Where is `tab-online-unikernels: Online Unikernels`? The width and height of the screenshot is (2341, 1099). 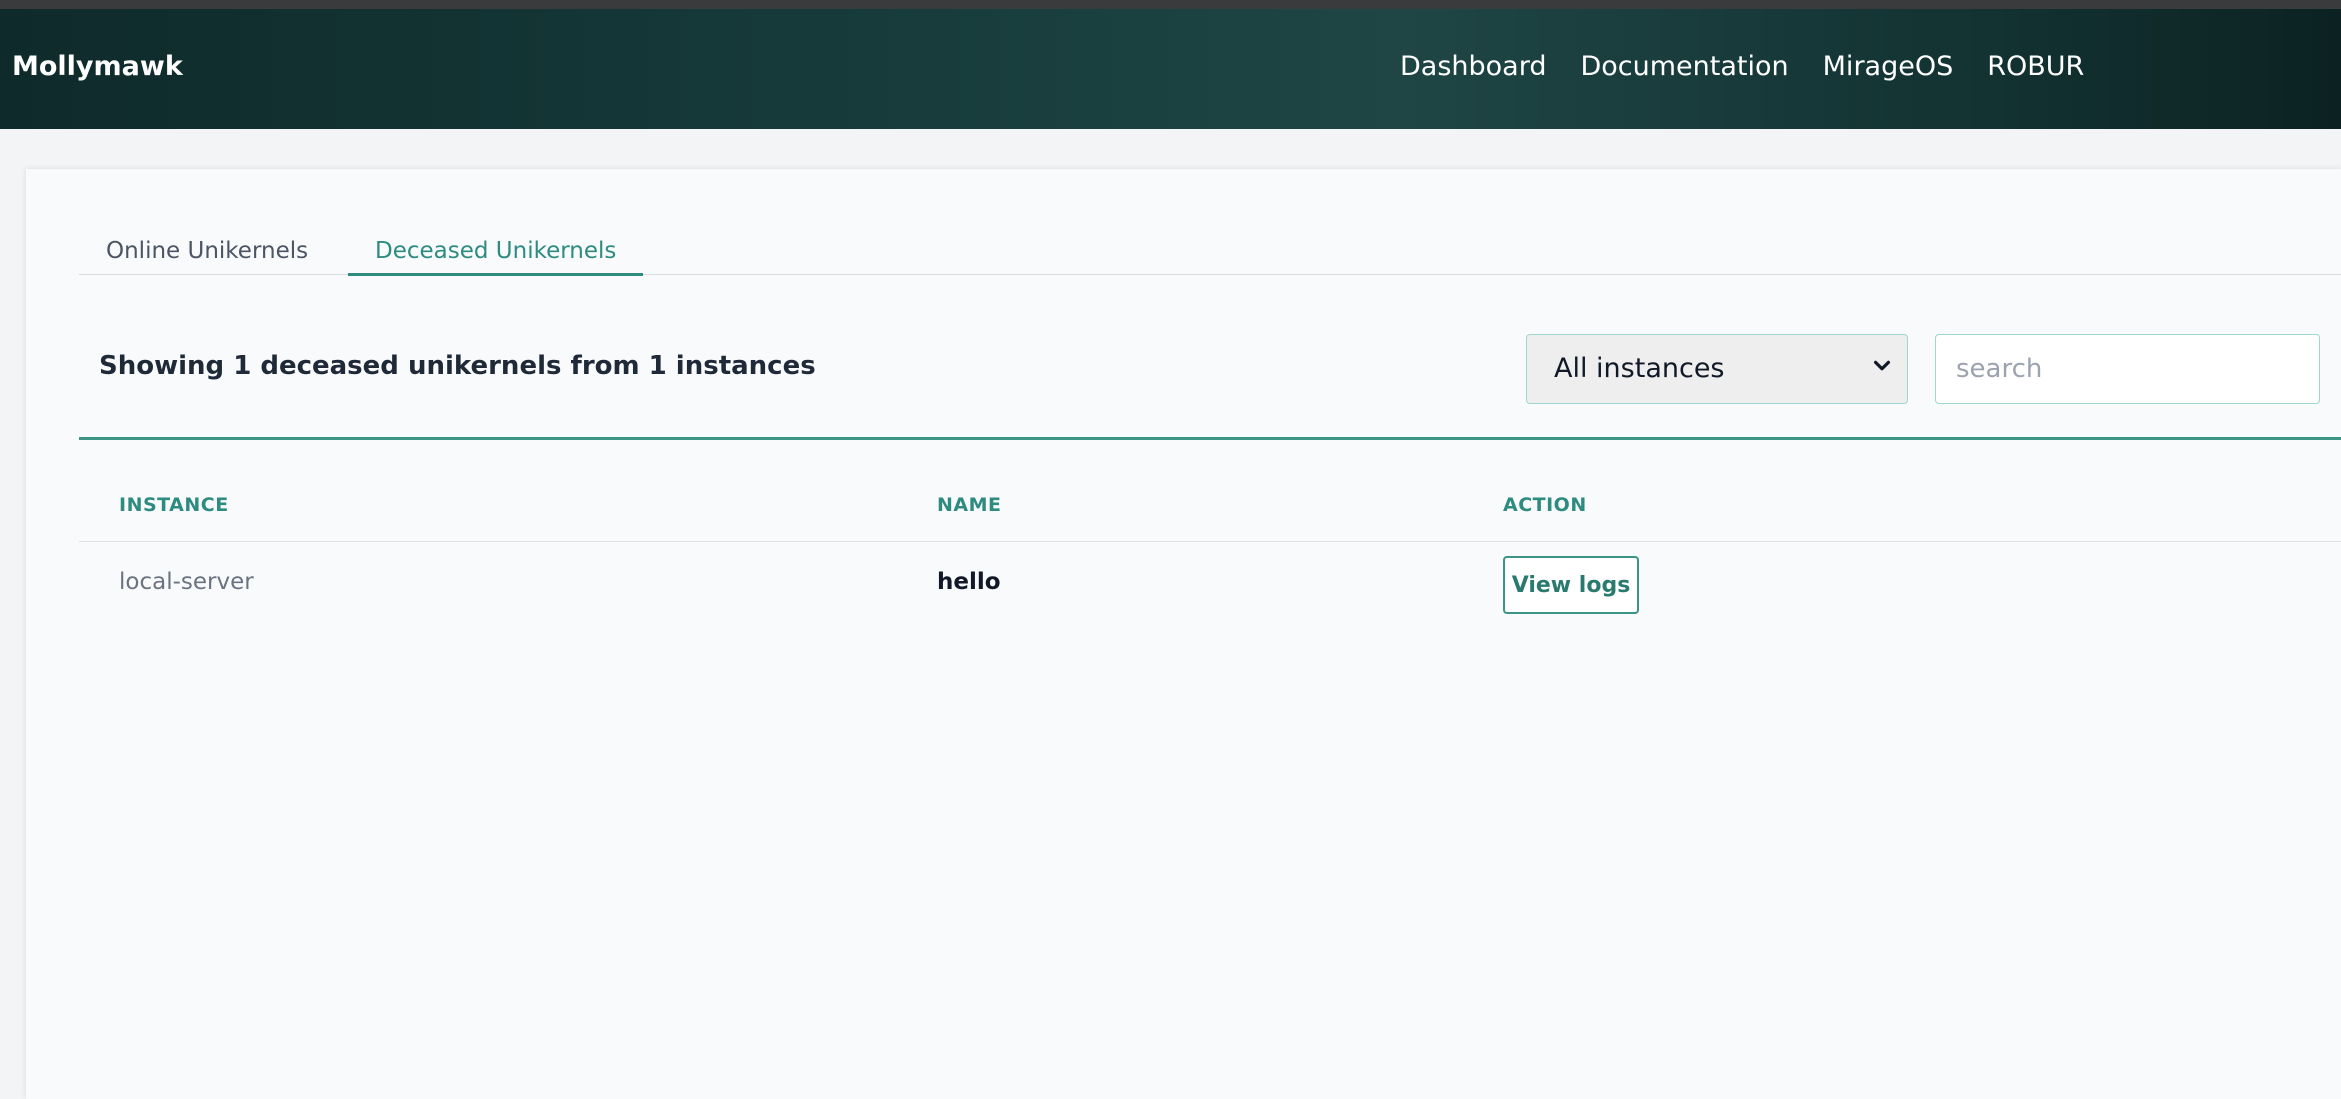 tab-online-unikernels: Online Unikernels is located at coordinates (207, 255).